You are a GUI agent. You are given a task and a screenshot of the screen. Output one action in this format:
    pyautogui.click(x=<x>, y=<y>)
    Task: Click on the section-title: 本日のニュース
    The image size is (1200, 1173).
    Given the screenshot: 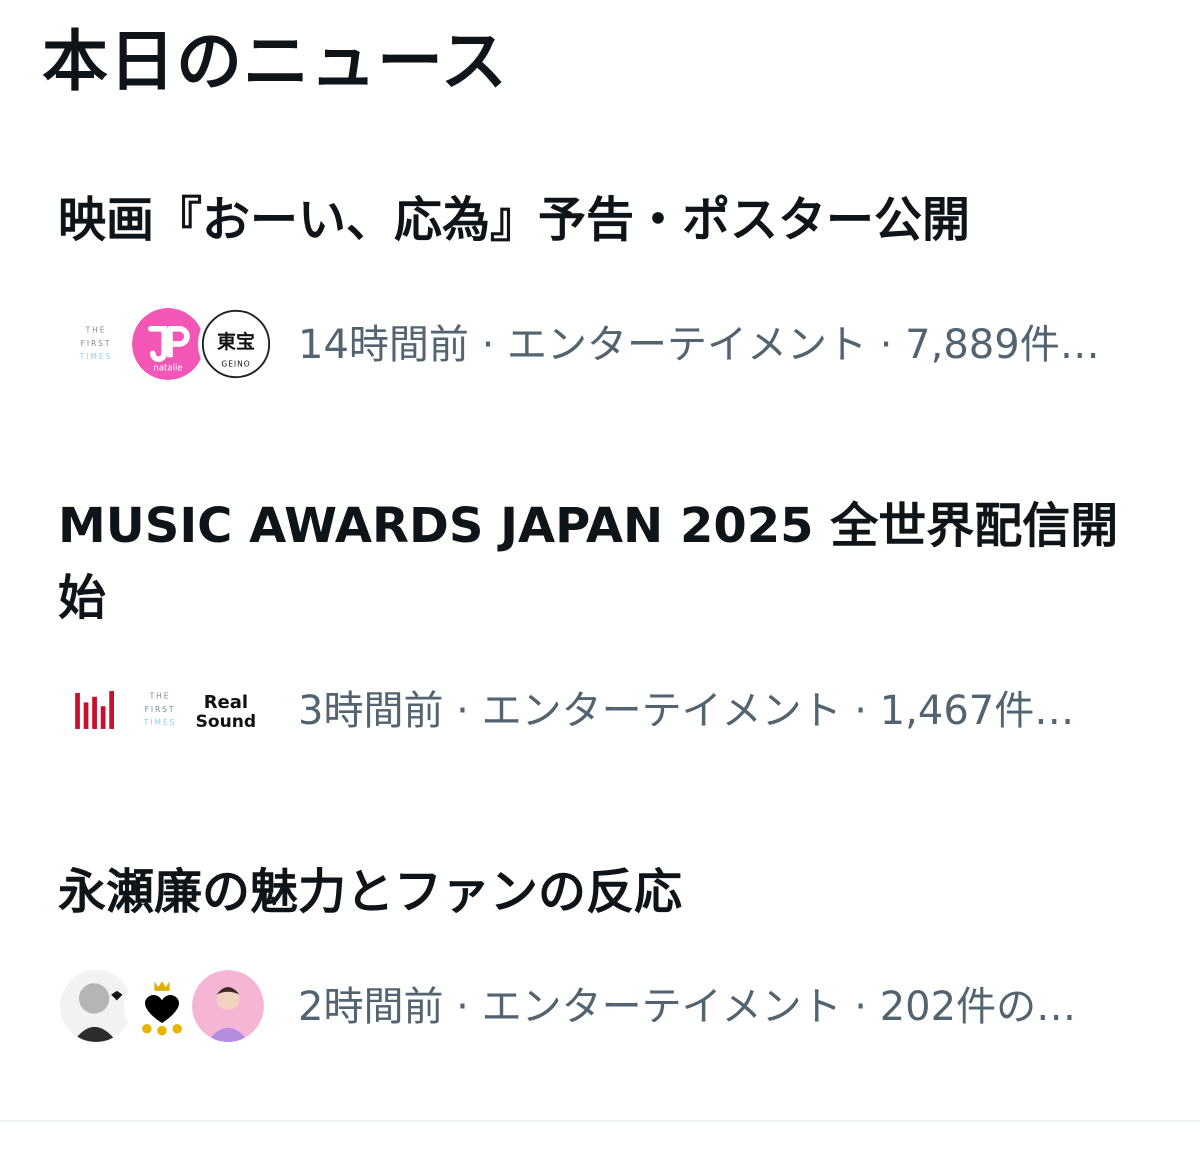 What is the action you would take?
    pyautogui.click(x=275, y=61)
    